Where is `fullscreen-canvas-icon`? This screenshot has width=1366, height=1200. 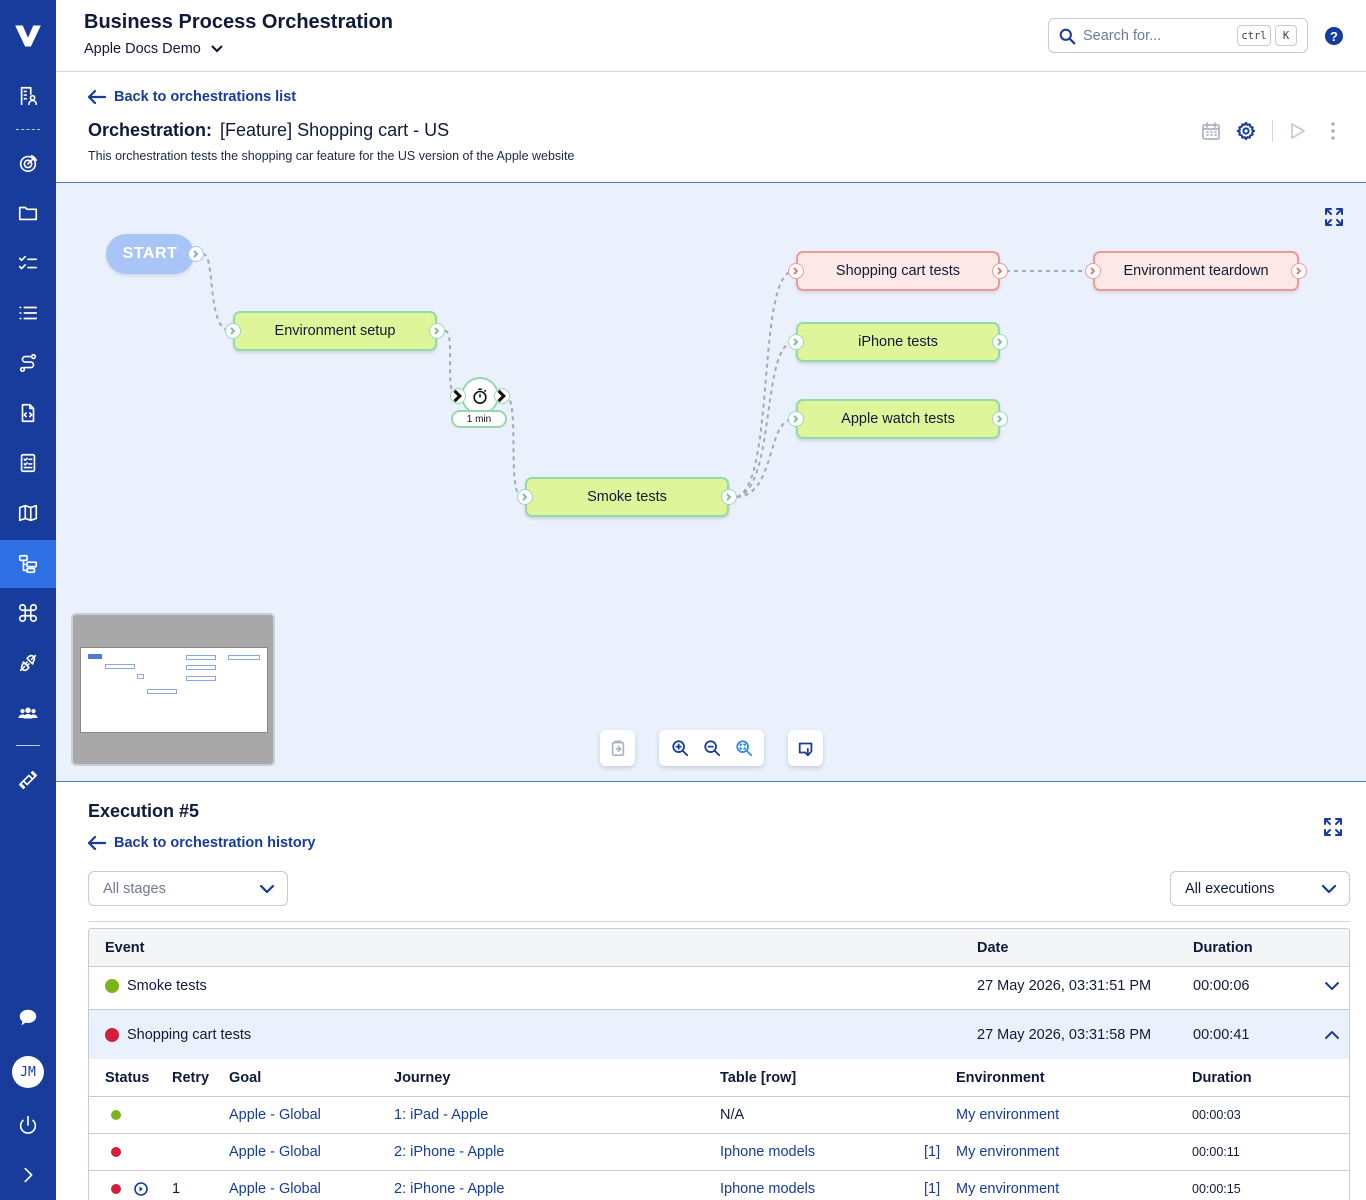 fullscreen-canvas-icon is located at coordinates (1334, 217).